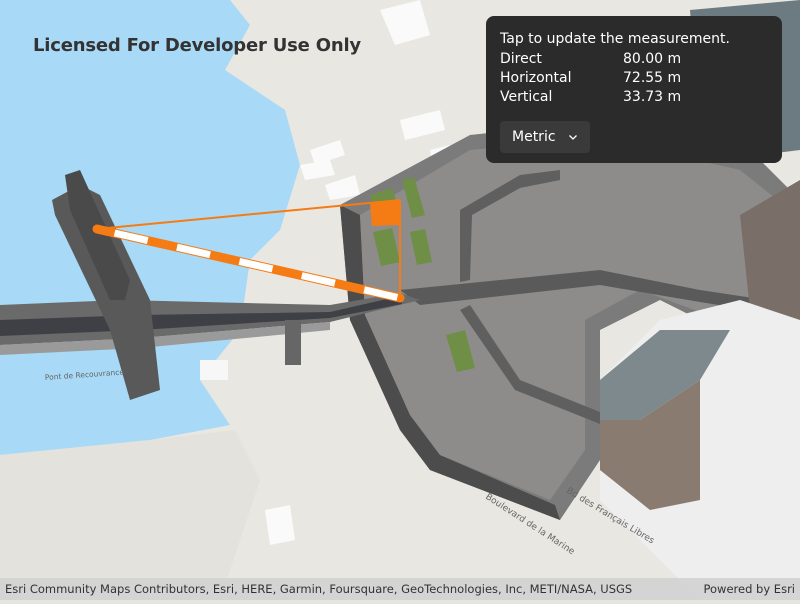 Image resolution: width=800 pixels, height=604 pixels. Describe the element at coordinates (536, 78) in the screenshot. I see `measurement-label: Horizontal` at that location.